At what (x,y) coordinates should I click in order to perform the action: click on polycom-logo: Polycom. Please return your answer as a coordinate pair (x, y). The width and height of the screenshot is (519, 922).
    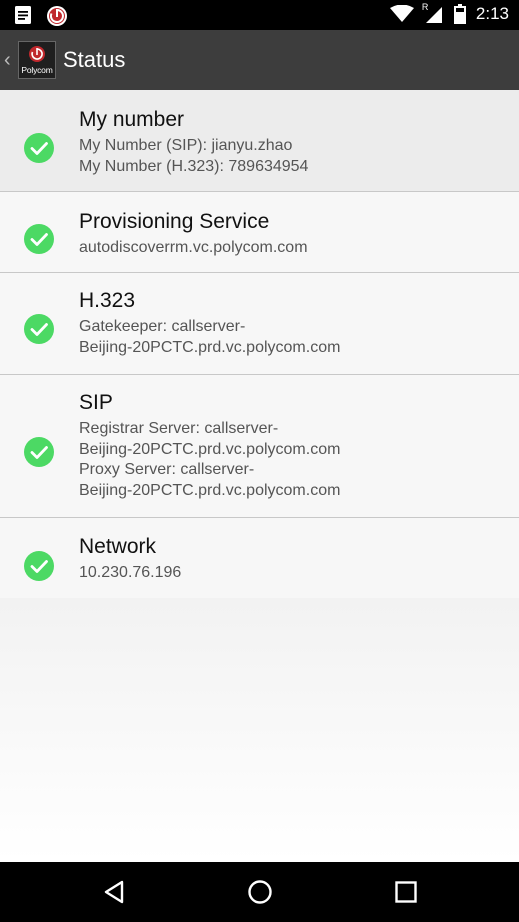
    Looking at the image, I should click on (37, 60).